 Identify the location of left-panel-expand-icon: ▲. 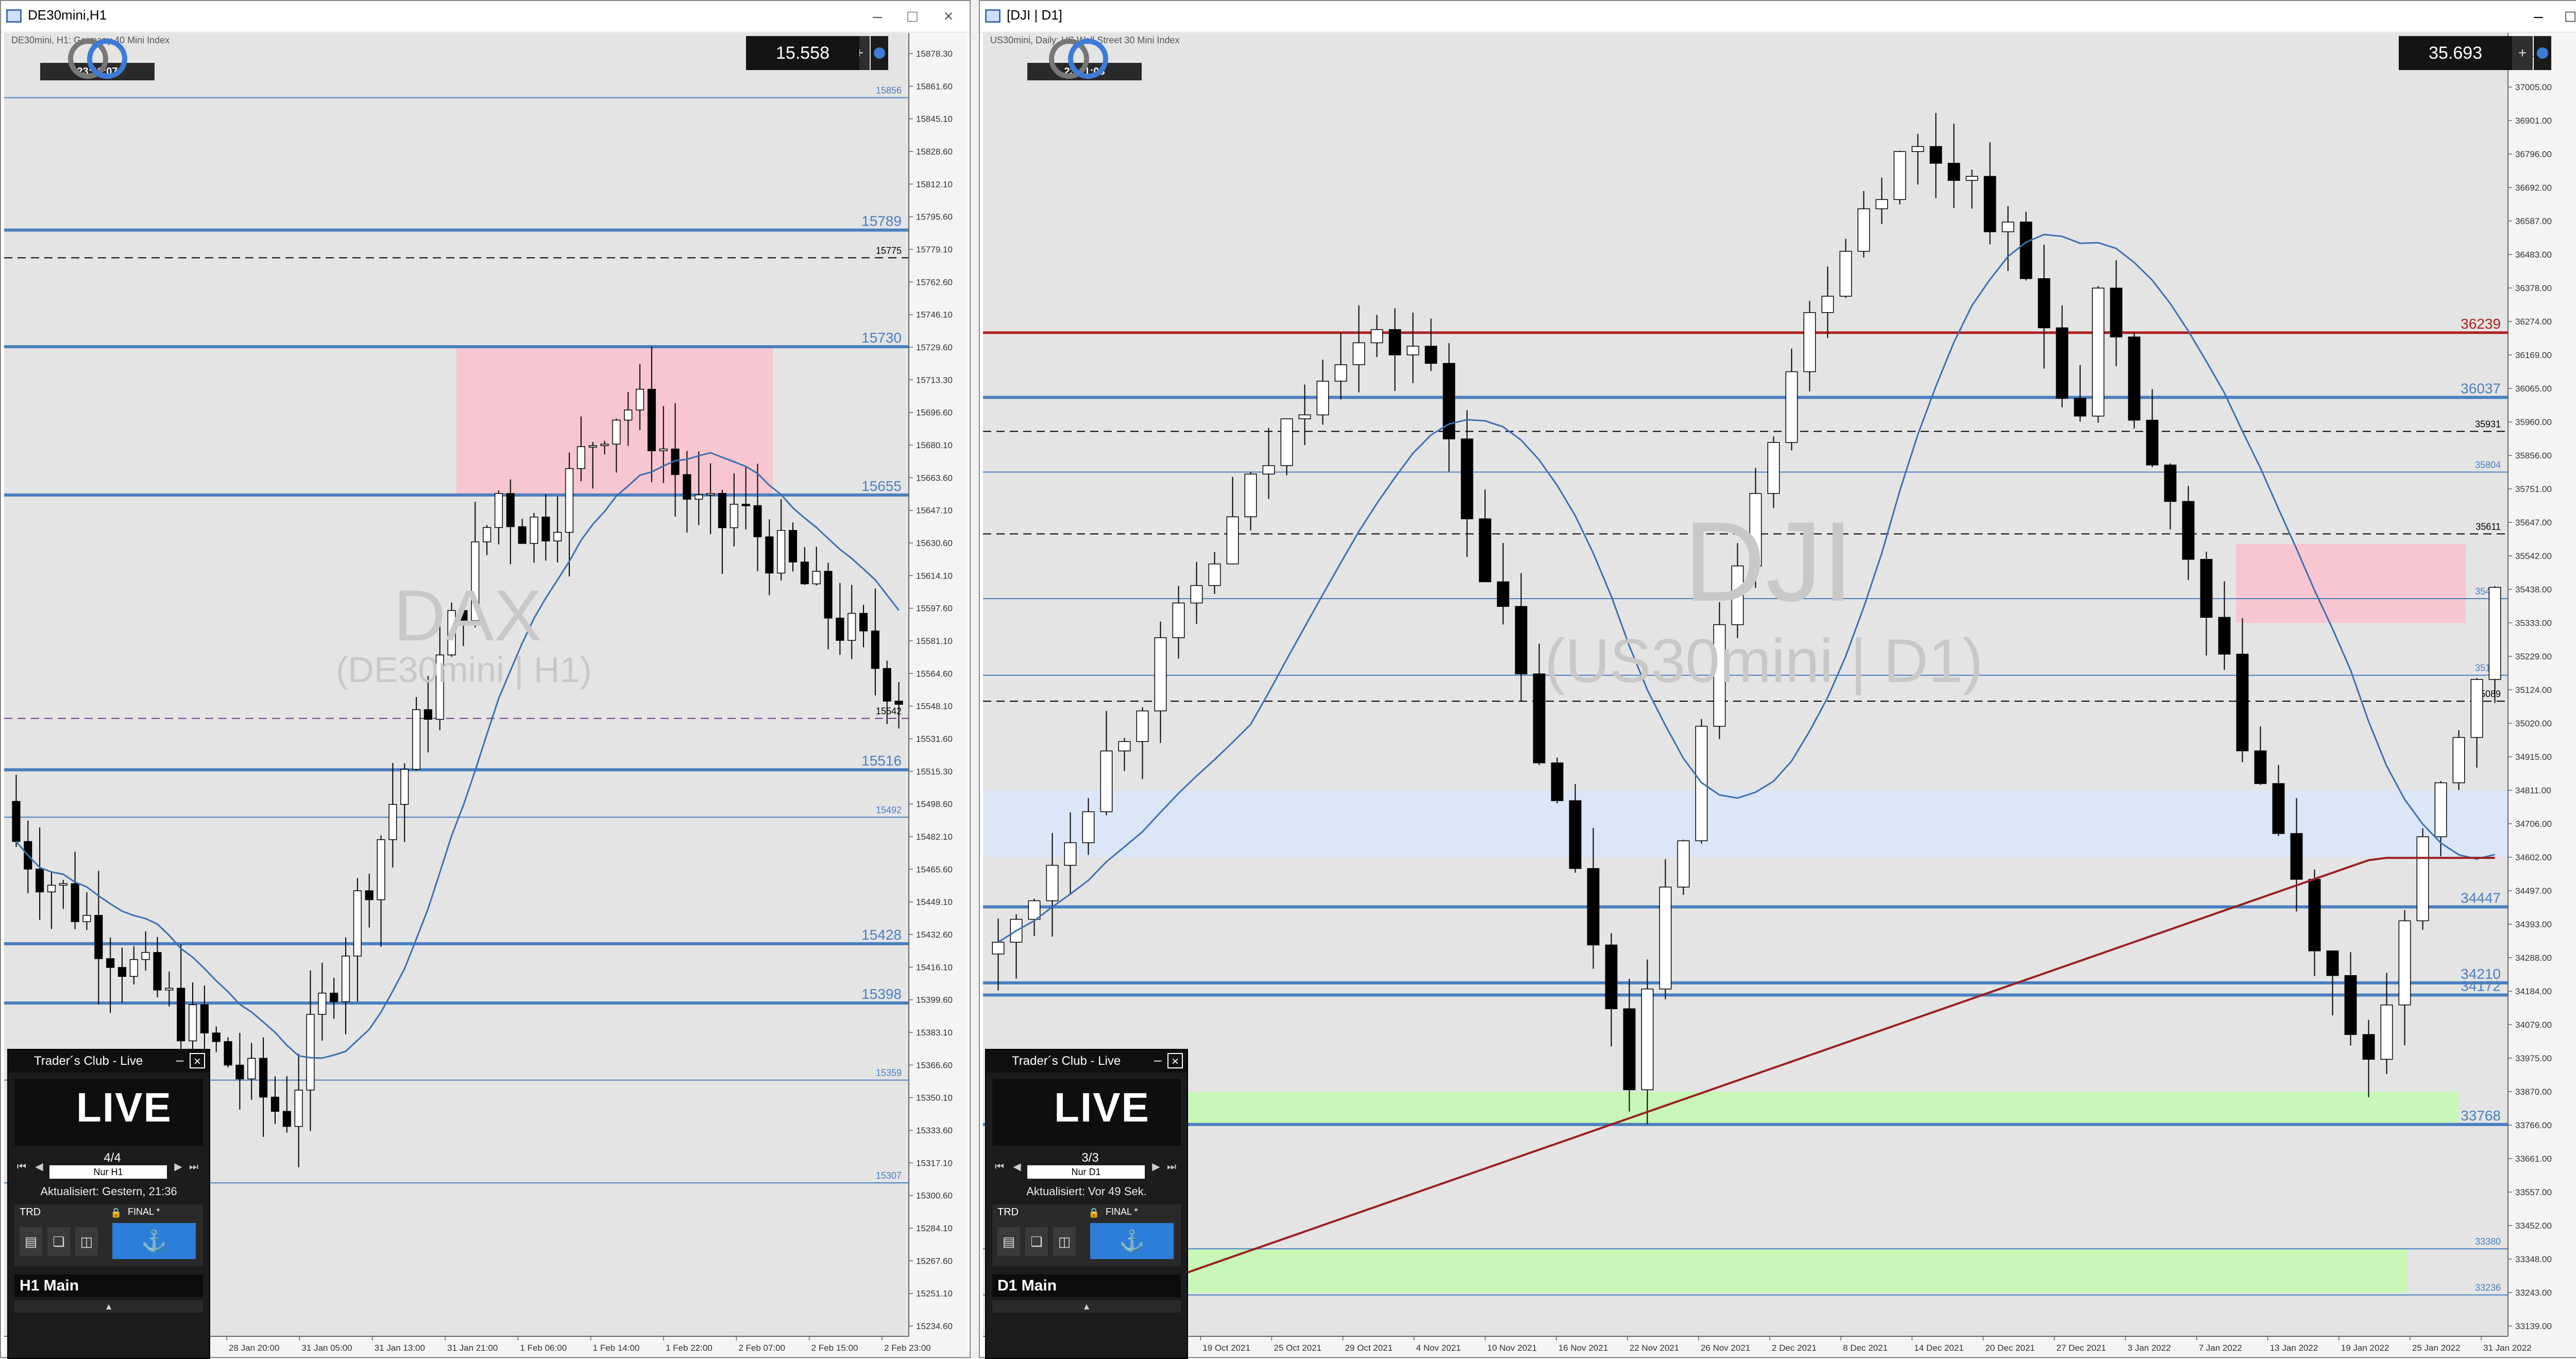
(108, 1307).